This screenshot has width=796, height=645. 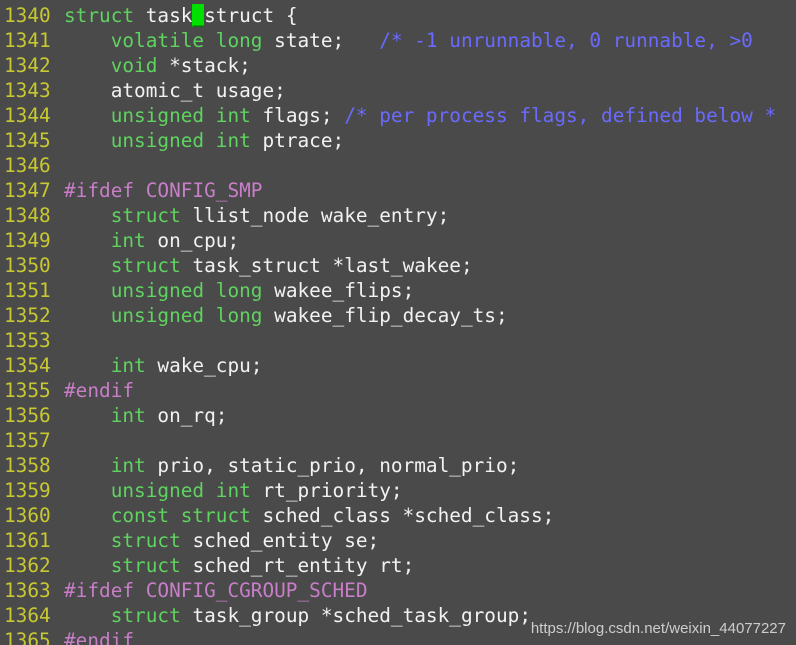 I want to click on line-number: 1362, so click(x=27, y=565).